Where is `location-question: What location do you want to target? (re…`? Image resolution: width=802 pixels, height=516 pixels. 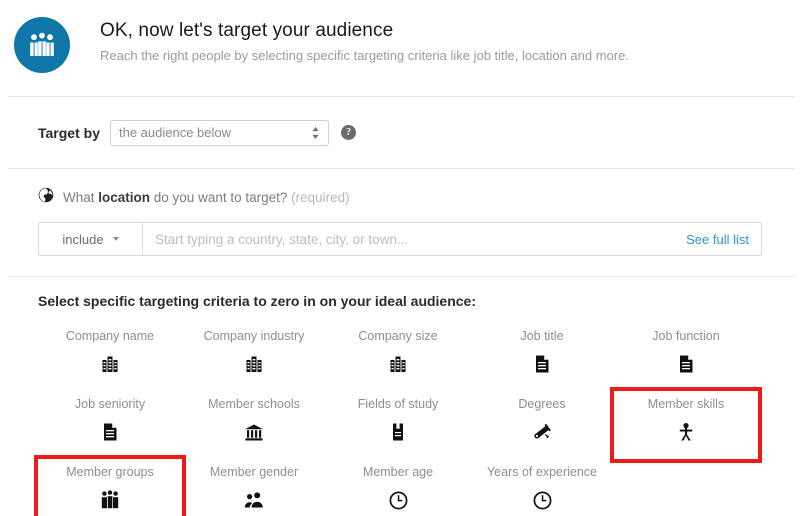
location-question: What location do you want to target? (re… is located at coordinates (420, 197).